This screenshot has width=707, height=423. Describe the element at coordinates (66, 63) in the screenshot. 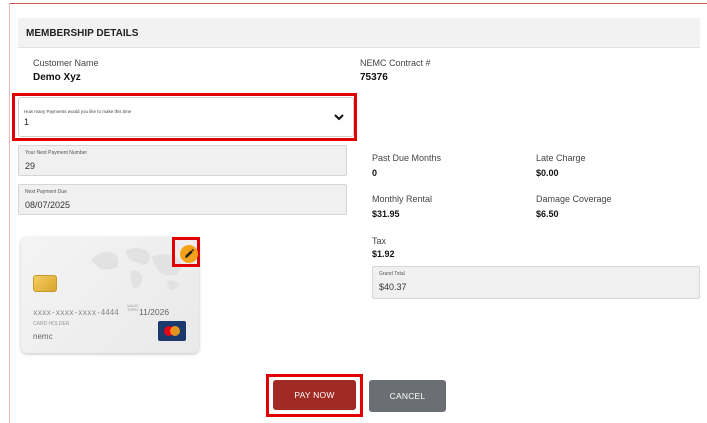

I see `customer-name-label: Customer Name` at that location.